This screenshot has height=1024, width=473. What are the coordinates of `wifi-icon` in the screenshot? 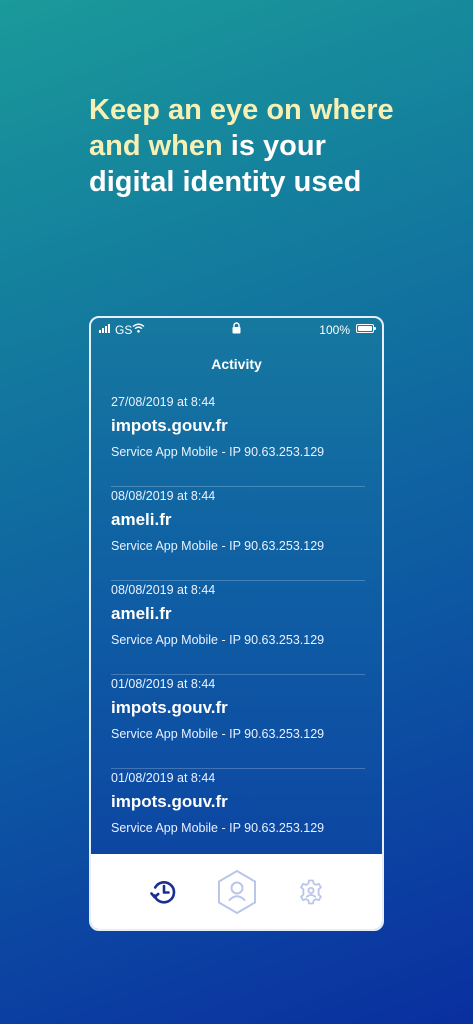 It's located at (138, 328).